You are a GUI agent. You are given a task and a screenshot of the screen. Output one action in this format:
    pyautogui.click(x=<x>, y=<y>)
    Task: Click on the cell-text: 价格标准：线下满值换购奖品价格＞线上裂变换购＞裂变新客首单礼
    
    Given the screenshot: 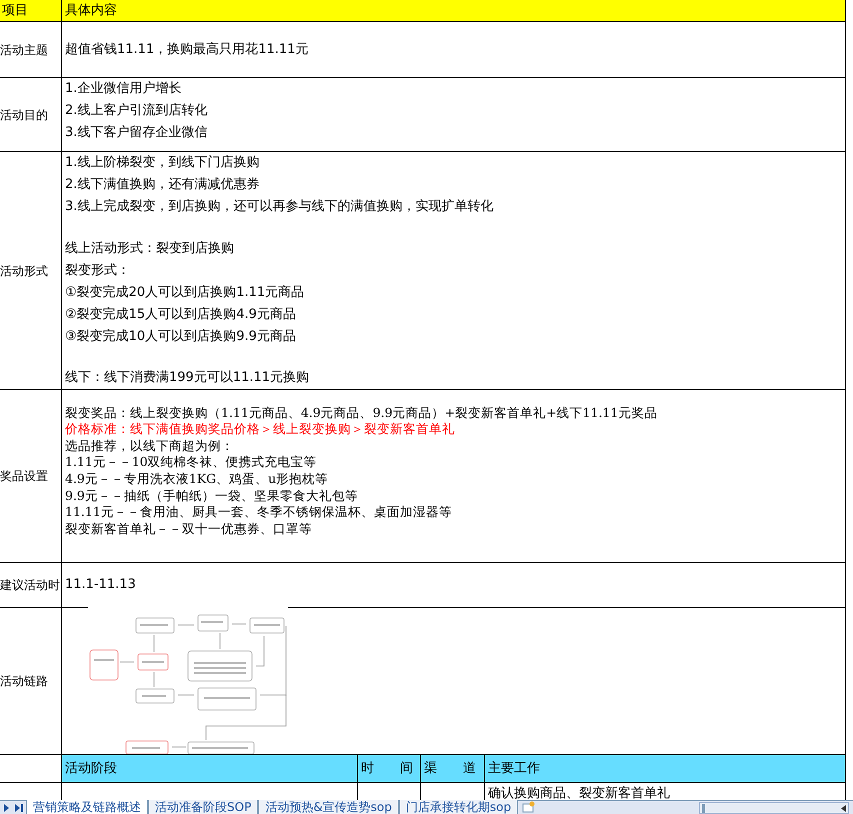 What is the action you would take?
    pyautogui.click(x=260, y=429)
    